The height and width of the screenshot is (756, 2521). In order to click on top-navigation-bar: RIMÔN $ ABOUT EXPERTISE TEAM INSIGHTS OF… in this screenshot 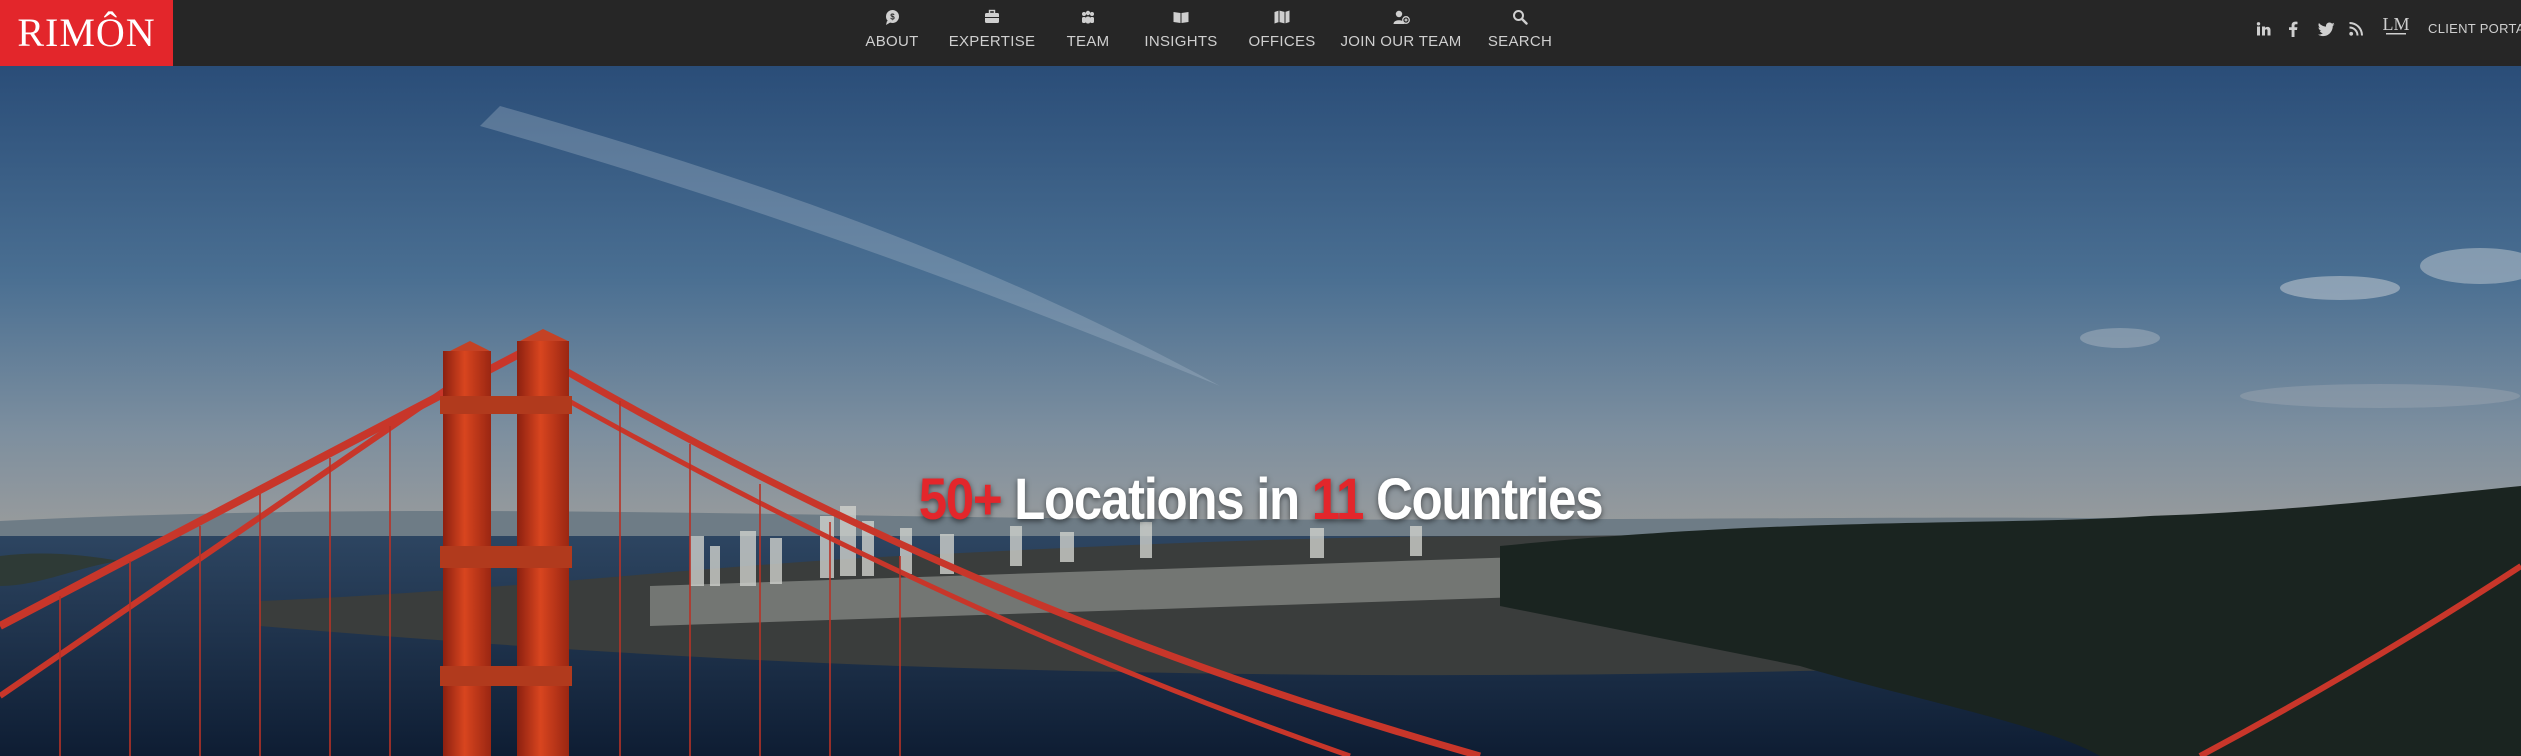, I will do `click(1260, 33)`.